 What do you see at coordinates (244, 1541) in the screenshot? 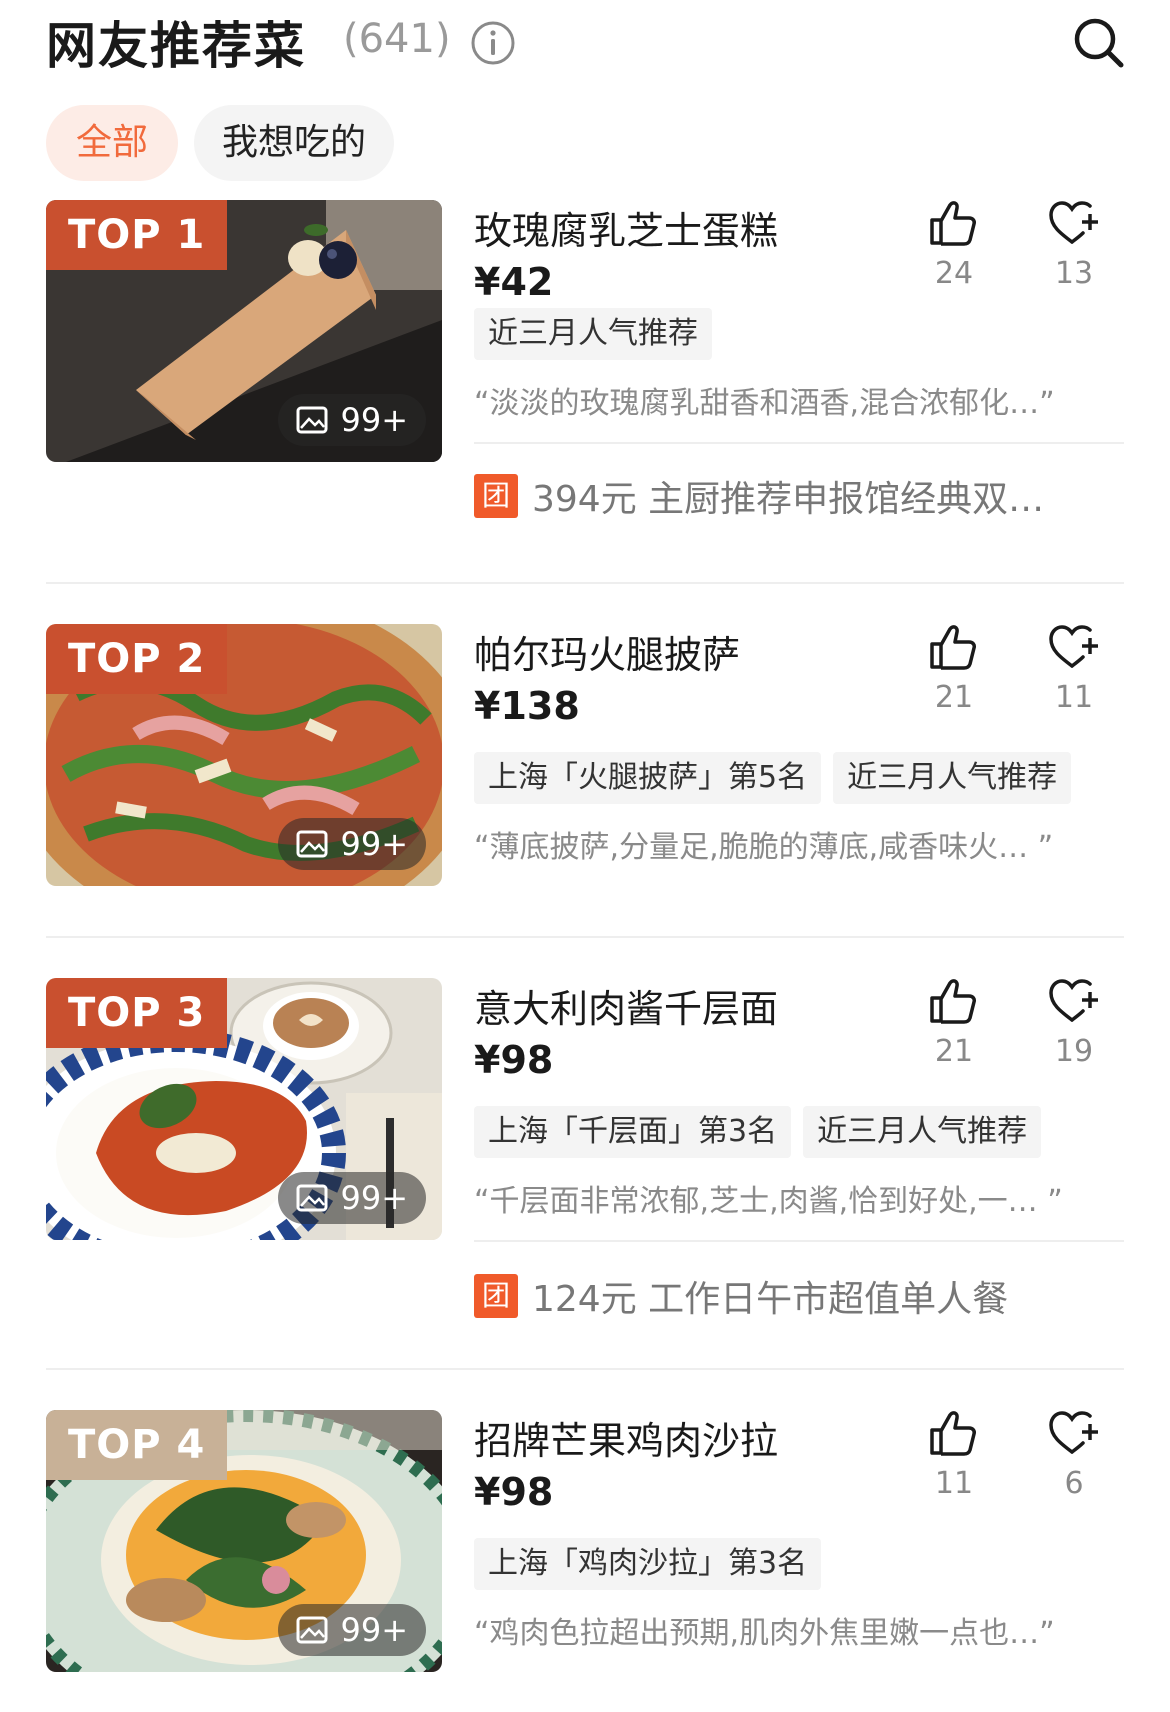
I see `dish-photo: TOP 4 99+` at bounding box center [244, 1541].